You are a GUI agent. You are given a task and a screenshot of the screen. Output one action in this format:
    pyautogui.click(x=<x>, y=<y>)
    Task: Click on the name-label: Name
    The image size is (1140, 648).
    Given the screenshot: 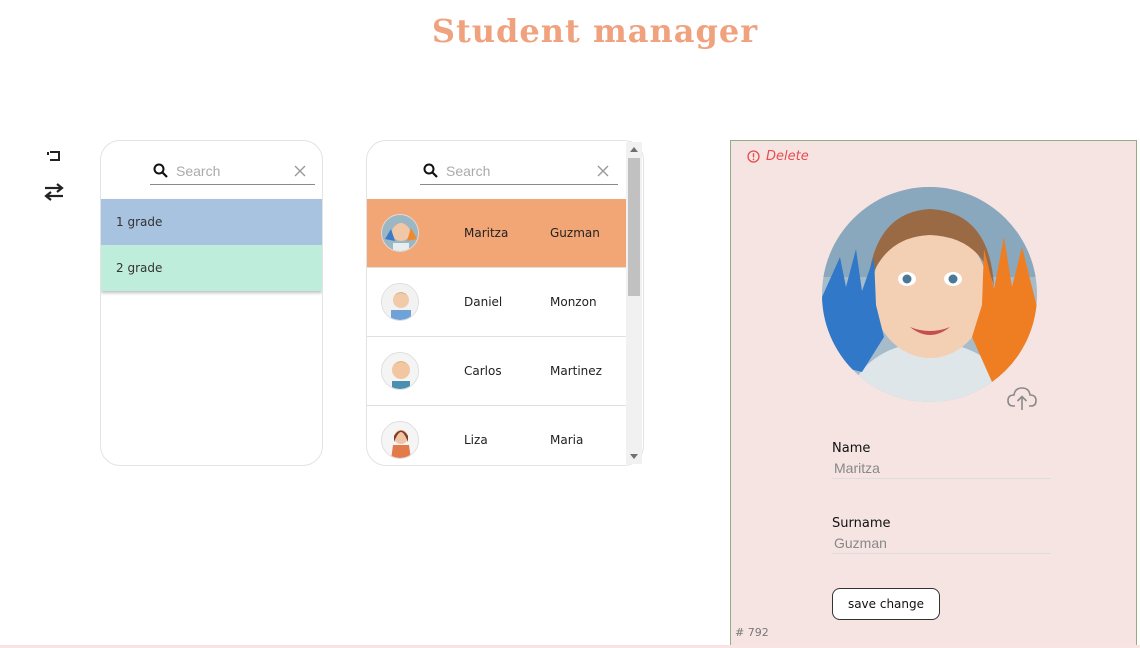 What is the action you would take?
    pyautogui.click(x=851, y=448)
    